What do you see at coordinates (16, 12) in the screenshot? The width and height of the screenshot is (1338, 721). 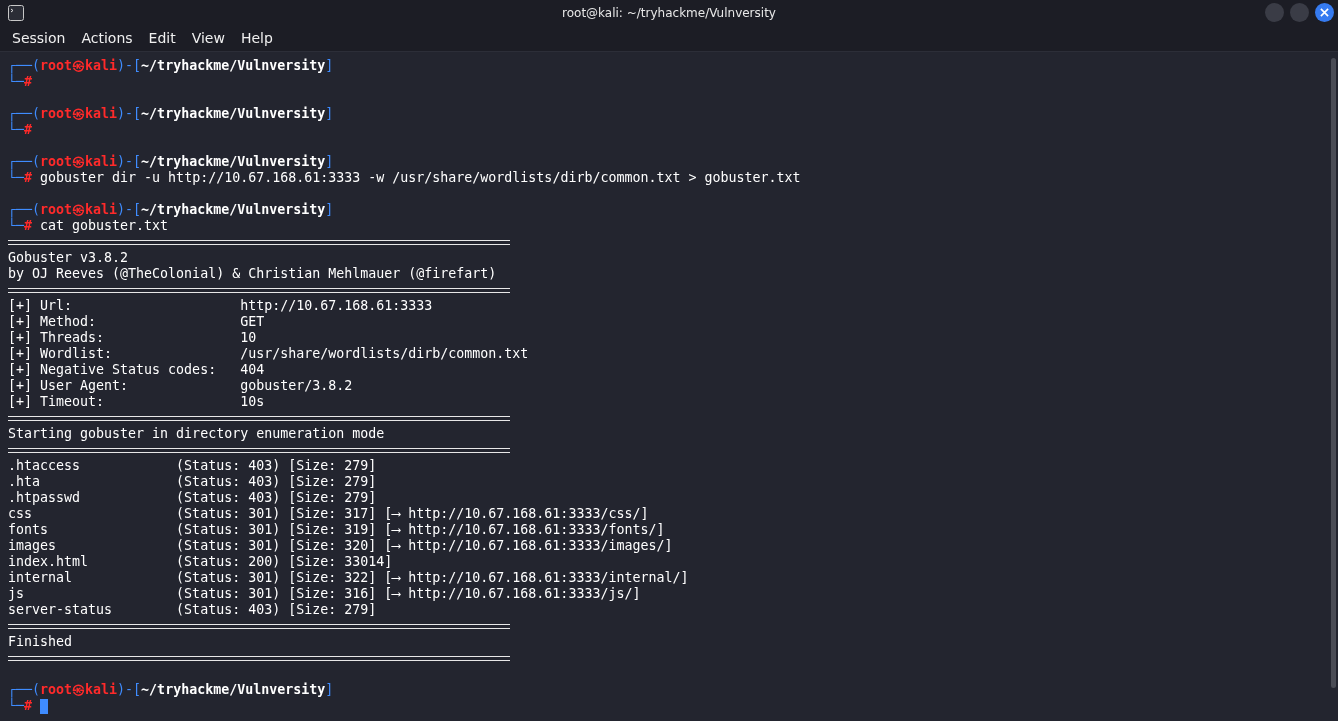 I see `terminal-icon` at bounding box center [16, 12].